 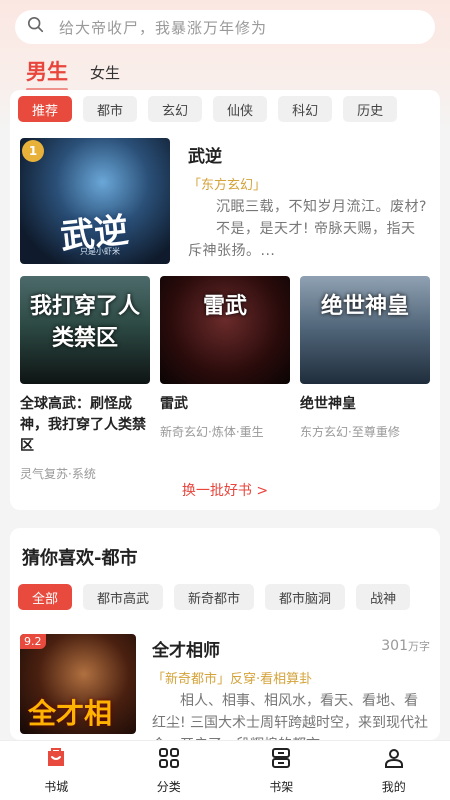 What do you see at coordinates (225, 490) in the screenshot?
I see `refresh-button: 换一批好书 >` at bounding box center [225, 490].